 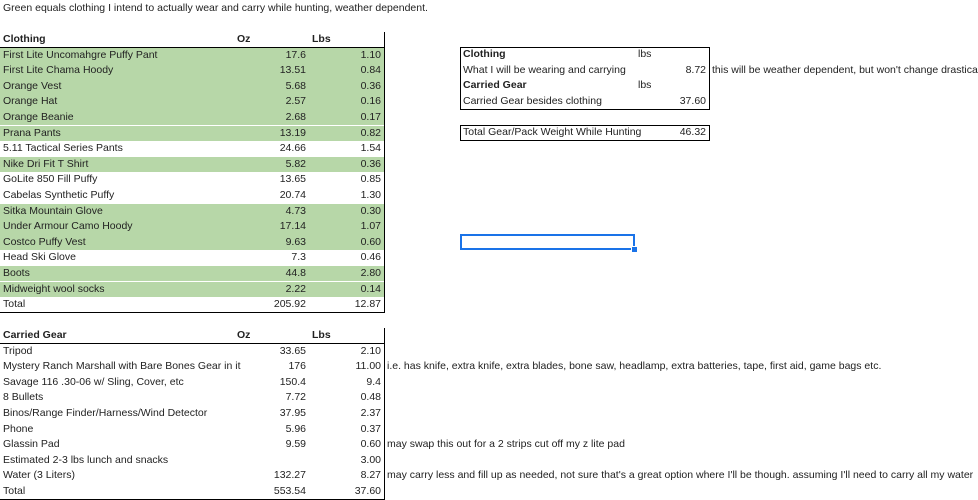 What do you see at coordinates (271, 273) in the screenshot?
I see `oz-cell: 44.8` at bounding box center [271, 273].